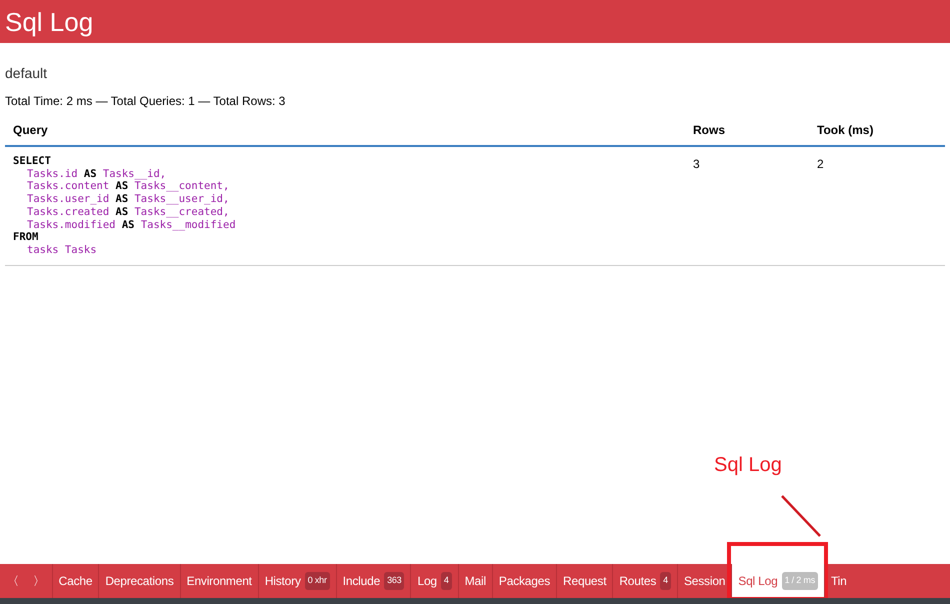 This screenshot has width=950, height=604. Describe the element at coordinates (748, 465) in the screenshot. I see `annotation-label: Sql Log` at that location.